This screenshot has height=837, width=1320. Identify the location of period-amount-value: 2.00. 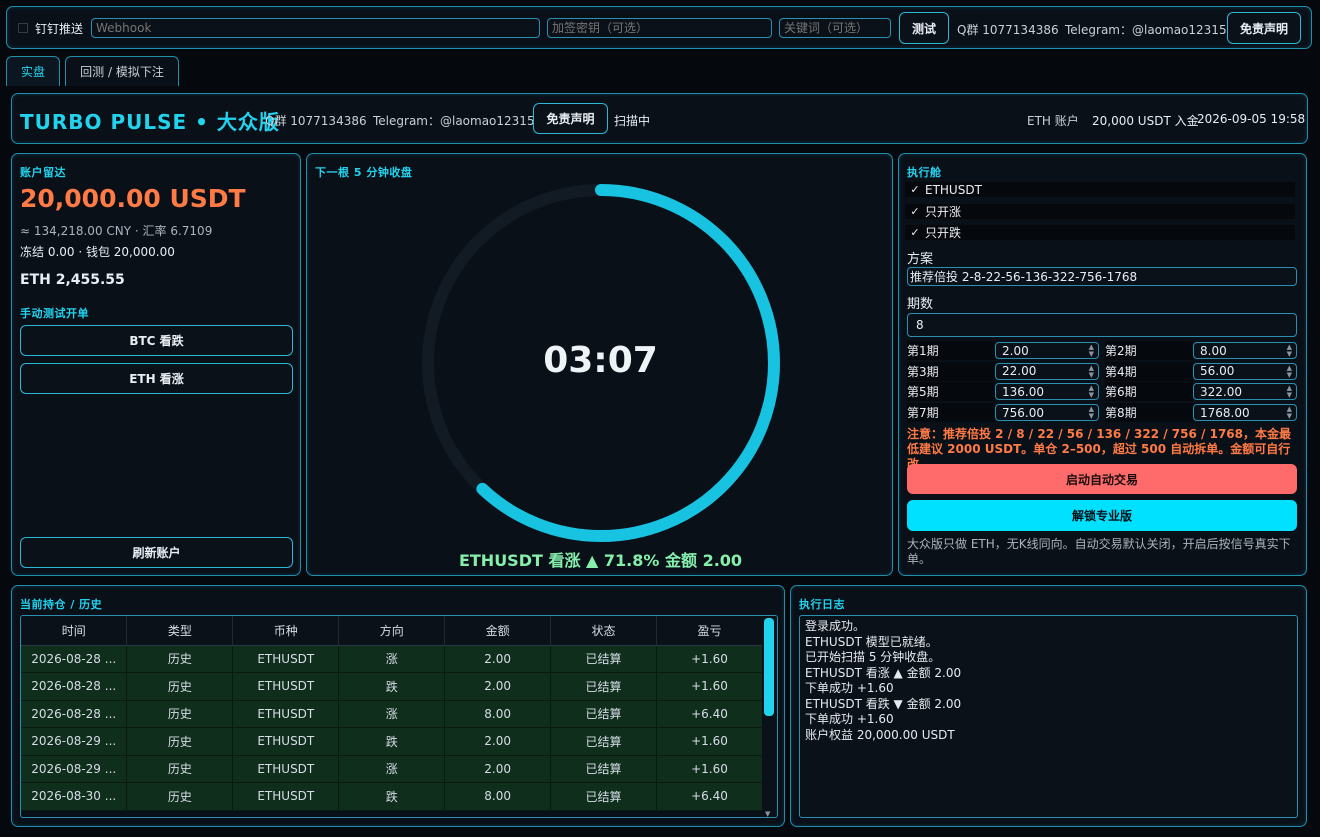
(1015, 350).